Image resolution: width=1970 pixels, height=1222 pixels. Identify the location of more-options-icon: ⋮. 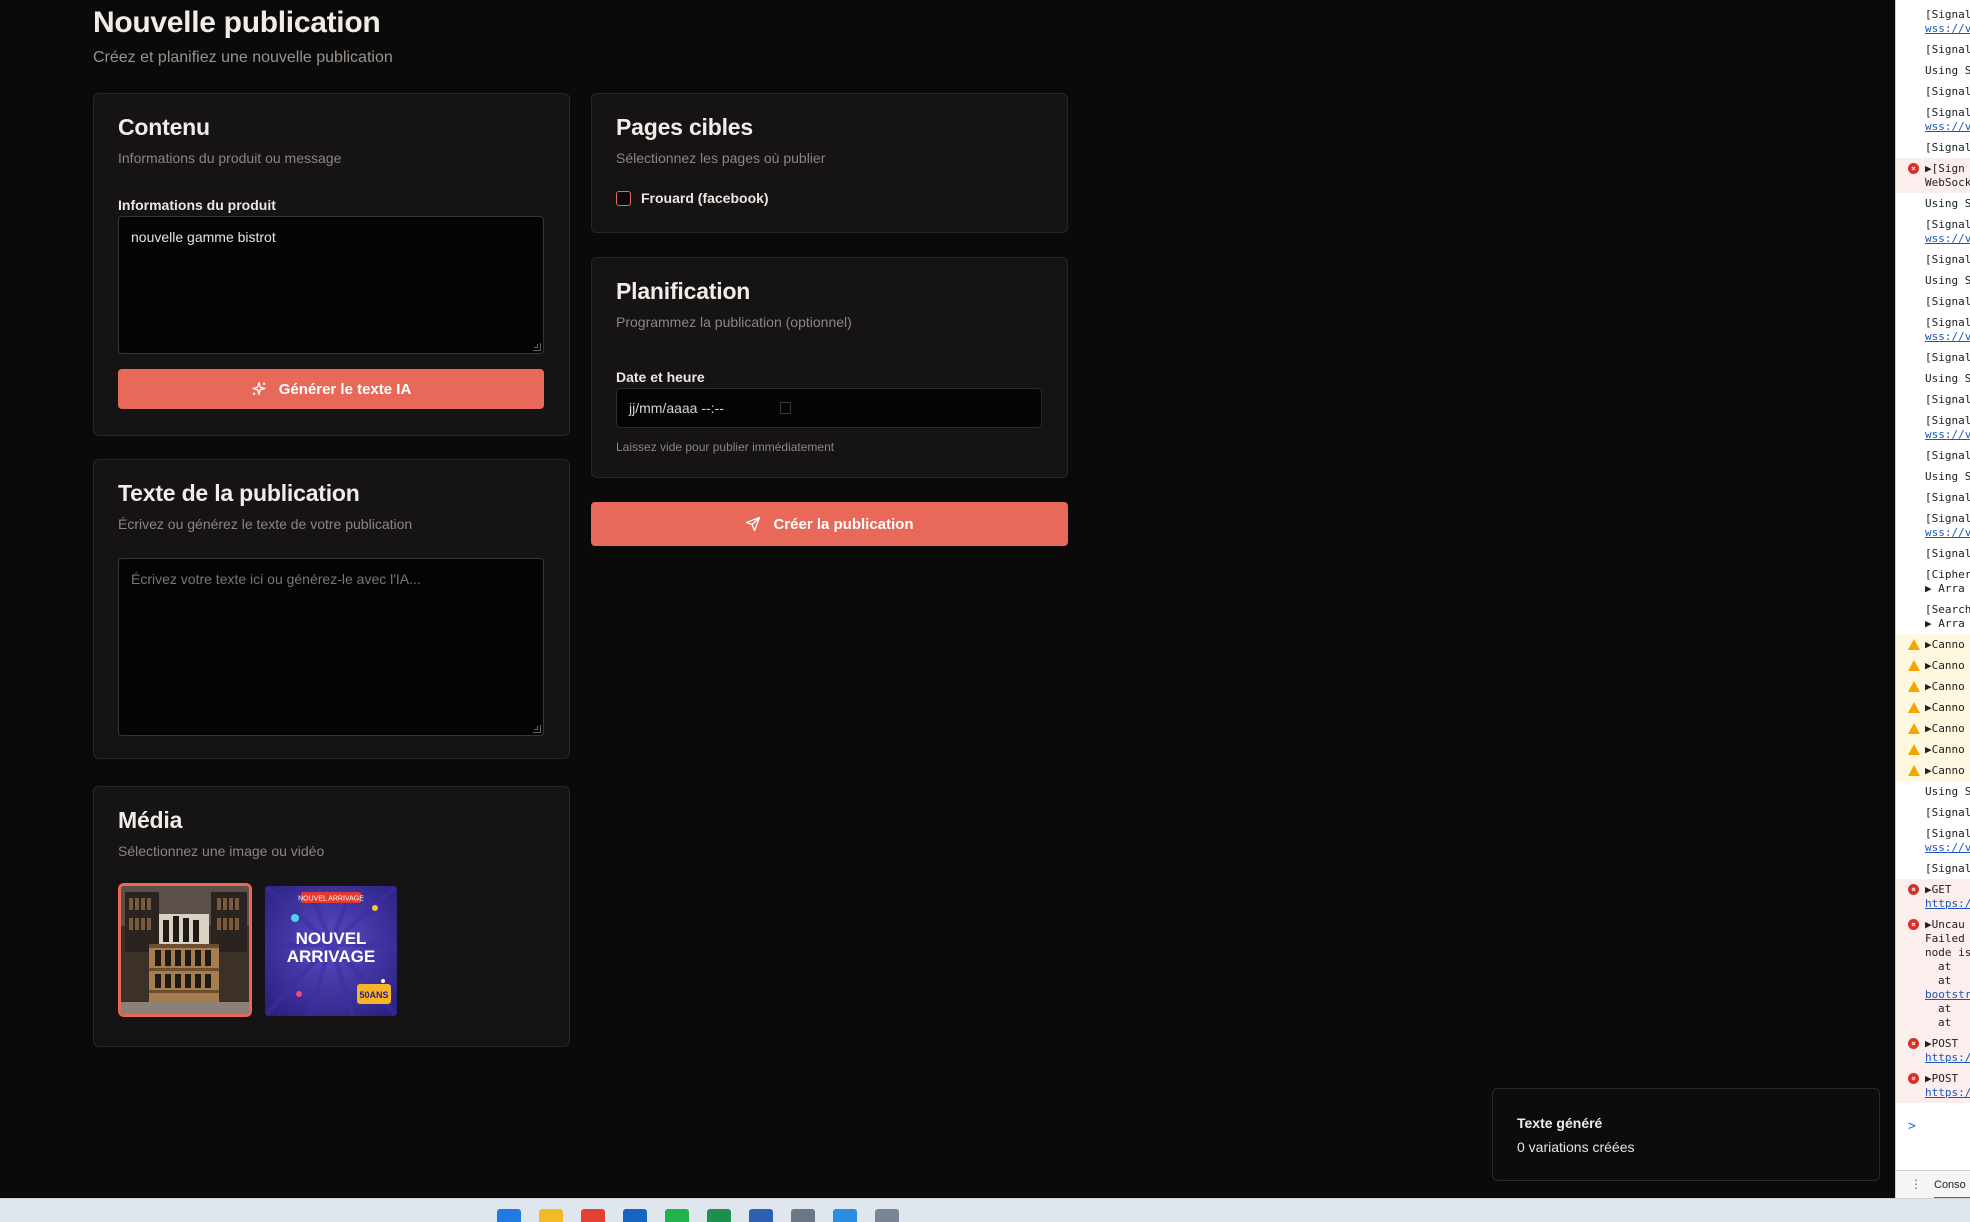
(1916, 1184).